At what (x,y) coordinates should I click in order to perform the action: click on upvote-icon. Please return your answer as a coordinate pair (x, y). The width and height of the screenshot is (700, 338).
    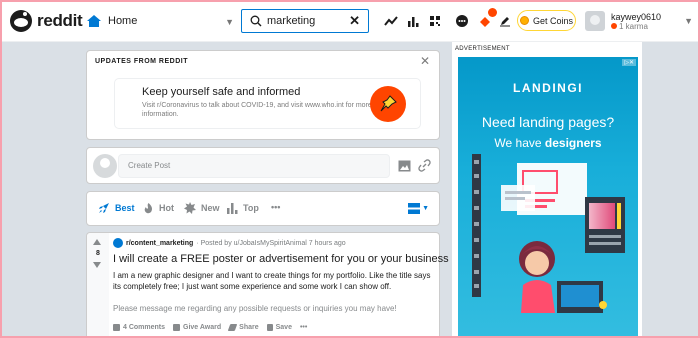
    Looking at the image, I should click on (97, 242).